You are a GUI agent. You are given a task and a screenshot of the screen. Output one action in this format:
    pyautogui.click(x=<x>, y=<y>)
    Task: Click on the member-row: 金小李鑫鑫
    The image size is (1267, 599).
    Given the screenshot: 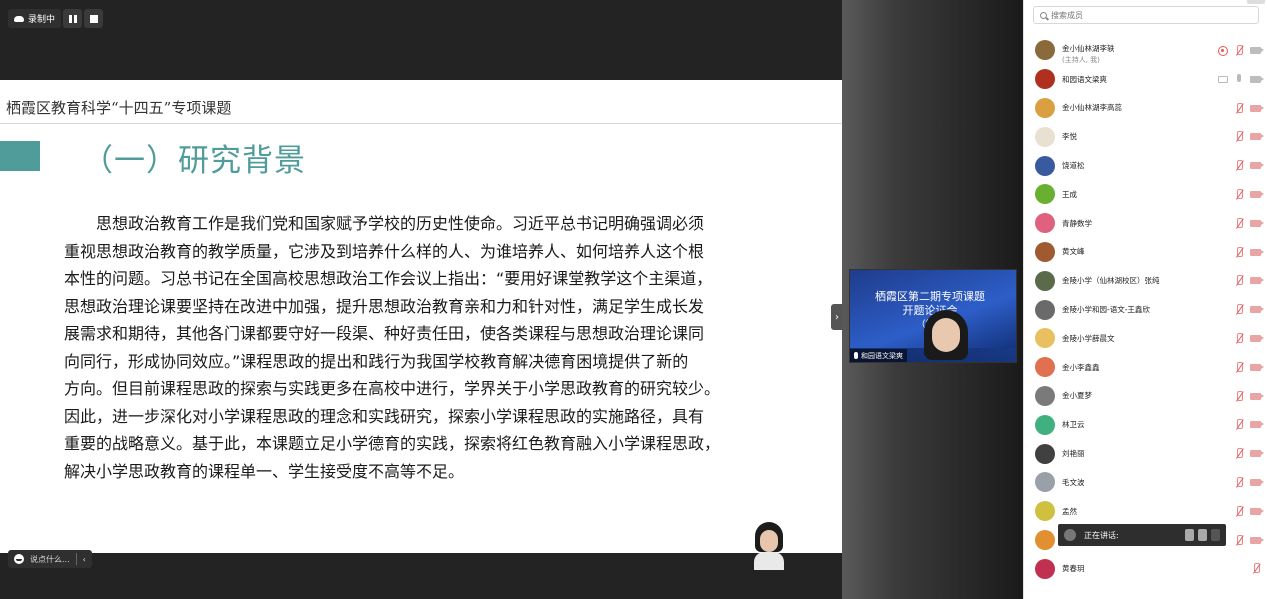 What is the action you would take?
    pyautogui.click(x=1145, y=367)
    